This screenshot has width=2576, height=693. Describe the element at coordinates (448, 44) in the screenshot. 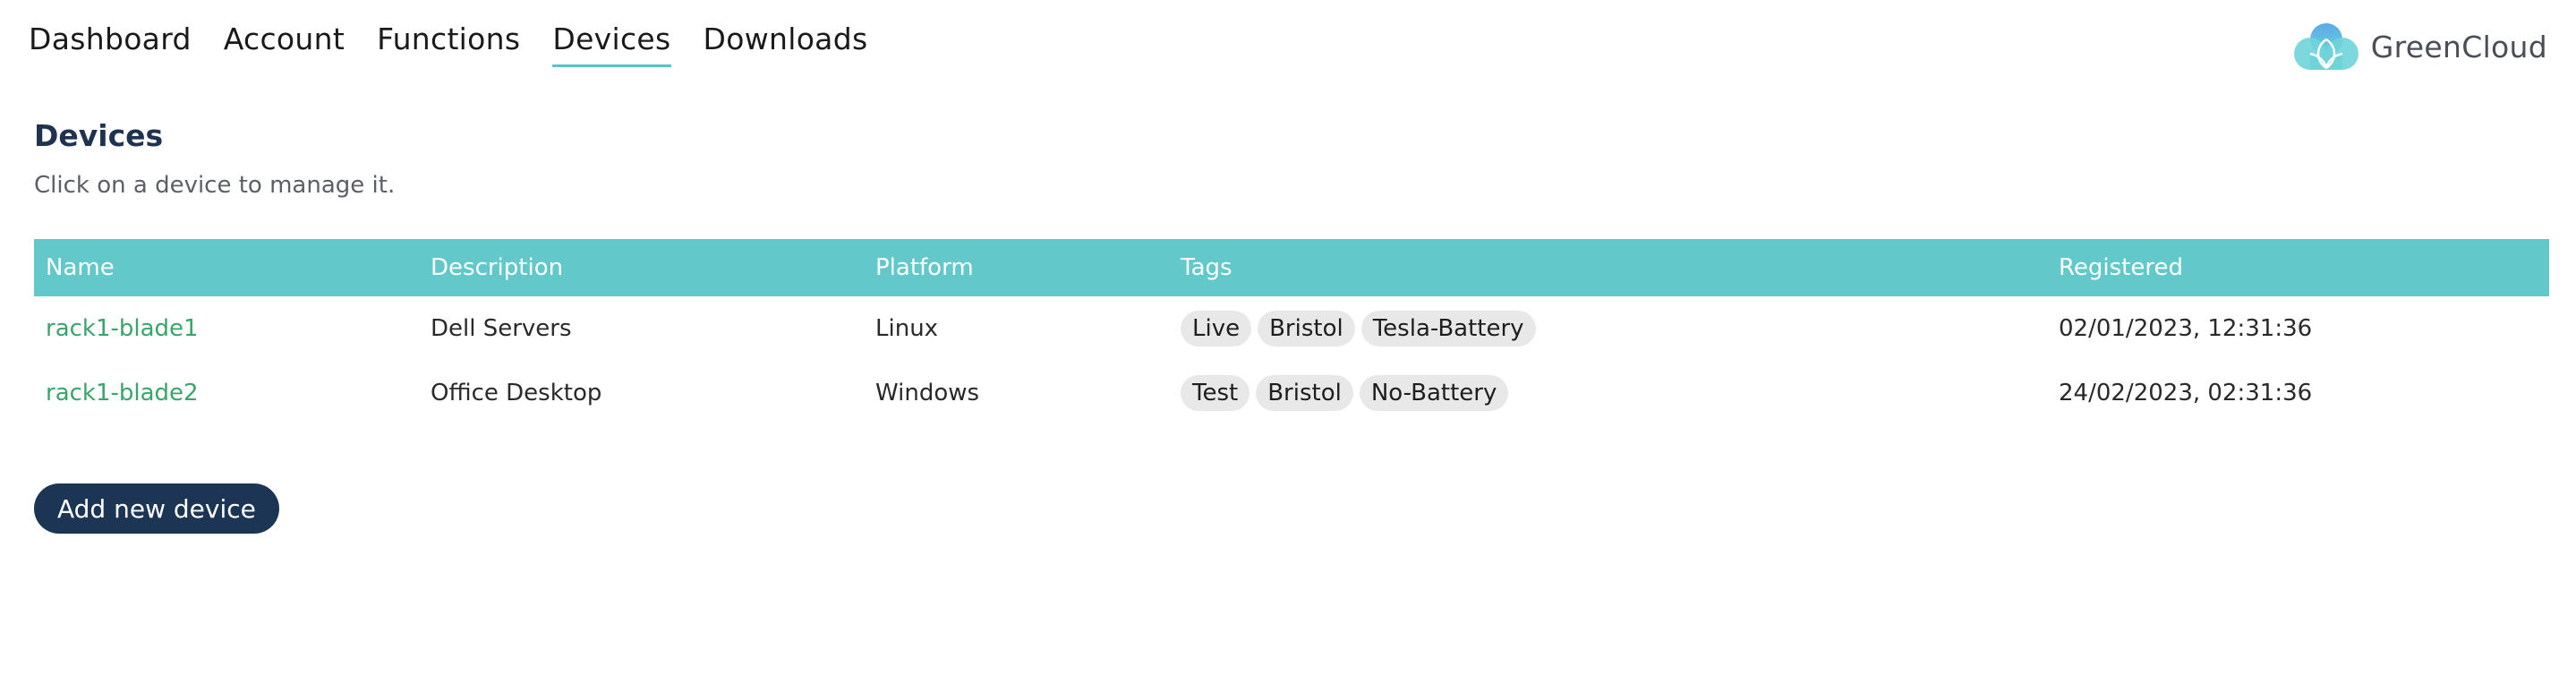

I see `tab-functions: Functions` at that location.